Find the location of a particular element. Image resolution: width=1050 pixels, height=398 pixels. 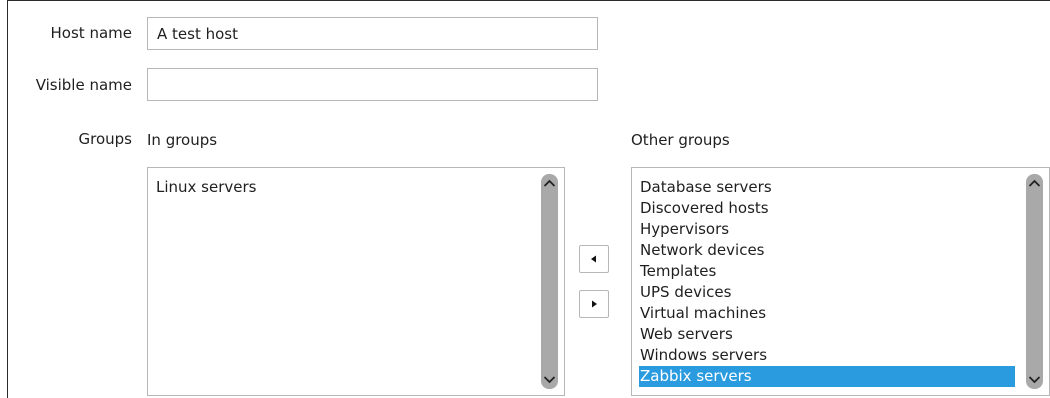

host-name-input is located at coordinates (372, 33).